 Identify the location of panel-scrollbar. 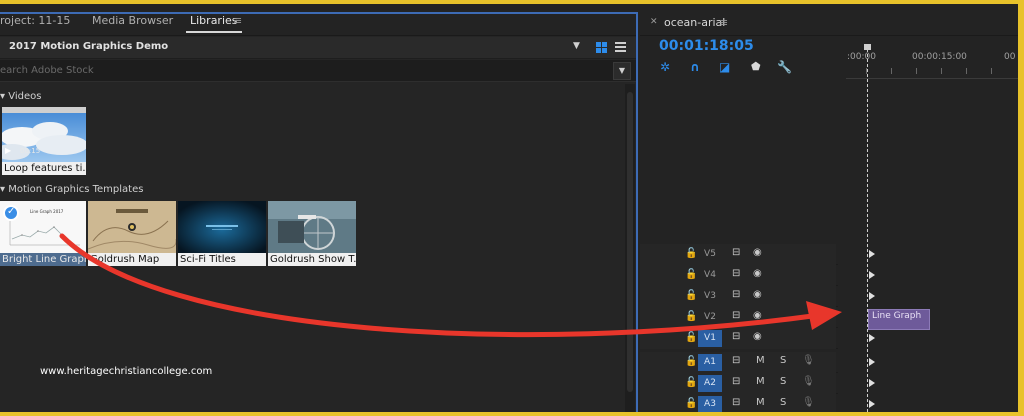
(630, 248).